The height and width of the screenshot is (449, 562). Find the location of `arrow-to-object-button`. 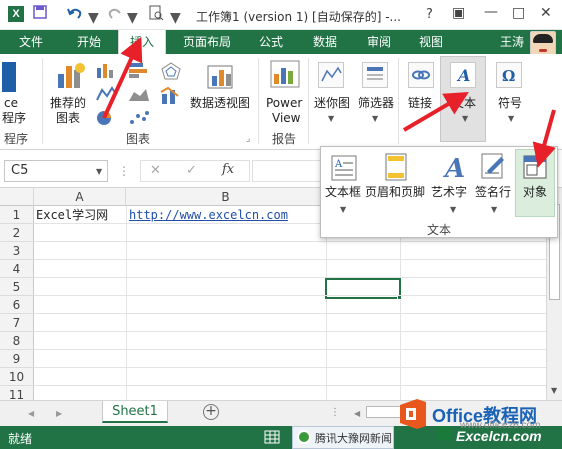

arrow-to-object-button is located at coordinates (544, 138).